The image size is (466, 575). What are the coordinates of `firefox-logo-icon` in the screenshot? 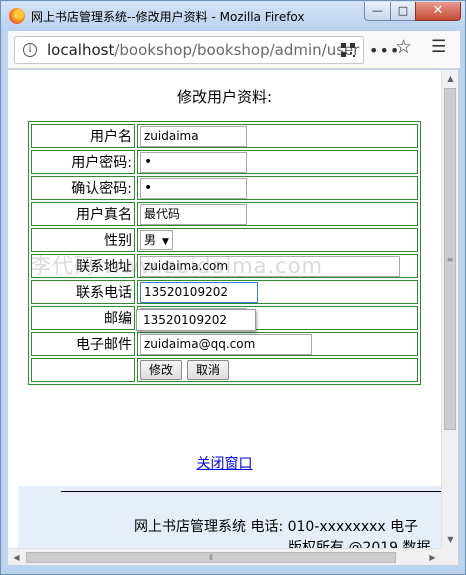 It's located at (17, 16).